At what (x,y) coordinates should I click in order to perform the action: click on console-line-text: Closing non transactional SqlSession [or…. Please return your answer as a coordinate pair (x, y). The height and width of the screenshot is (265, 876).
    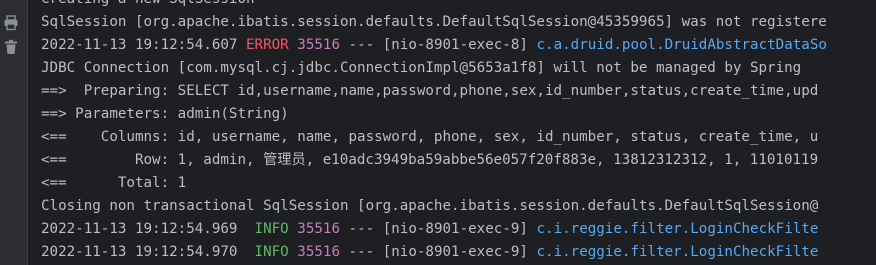
    Looking at the image, I should click on (430, 206).